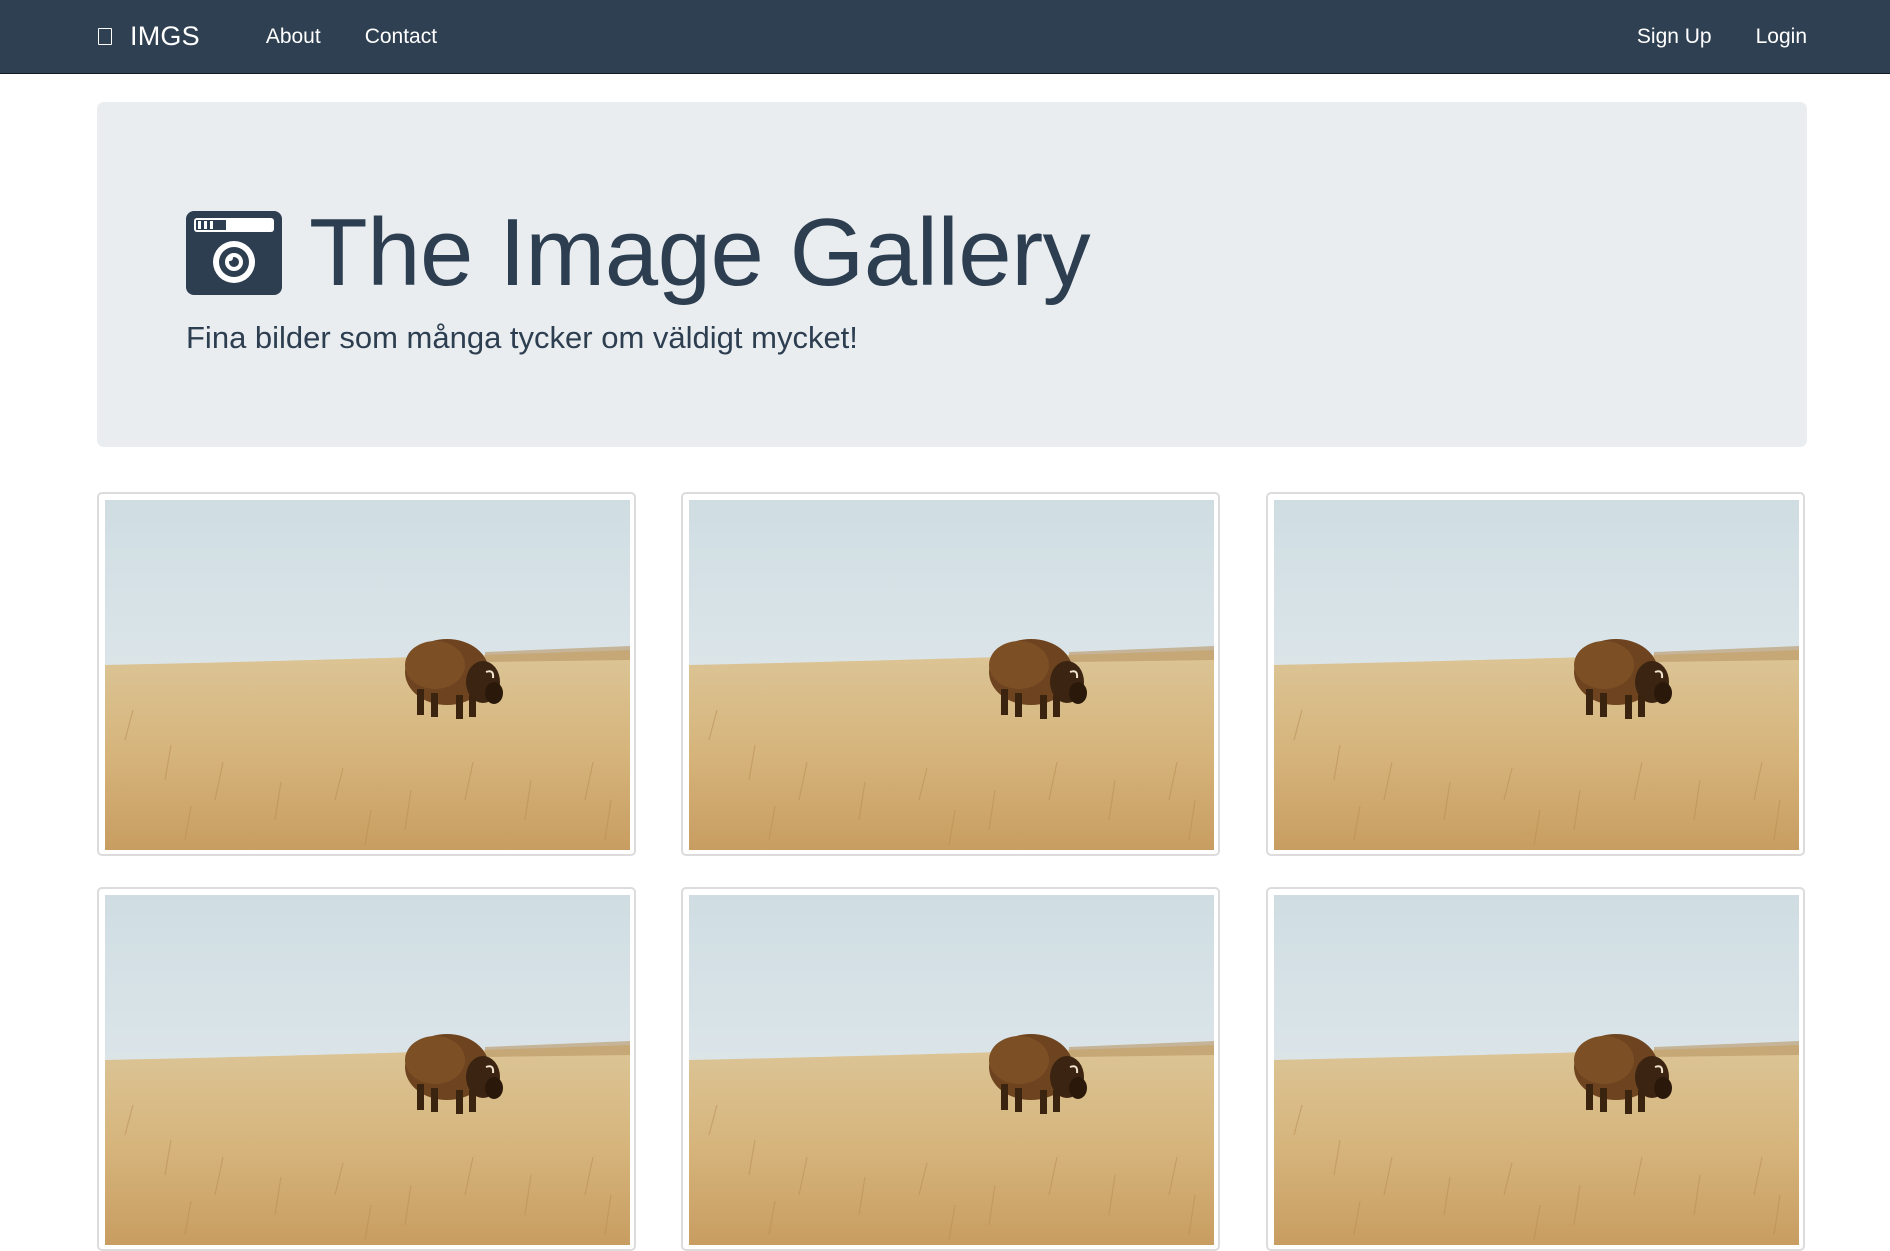  What do you see at coordinates (1652, 37) in the screenshot?
I see `sign-up-link: Sign Up` at bounding box center [1652, 37].